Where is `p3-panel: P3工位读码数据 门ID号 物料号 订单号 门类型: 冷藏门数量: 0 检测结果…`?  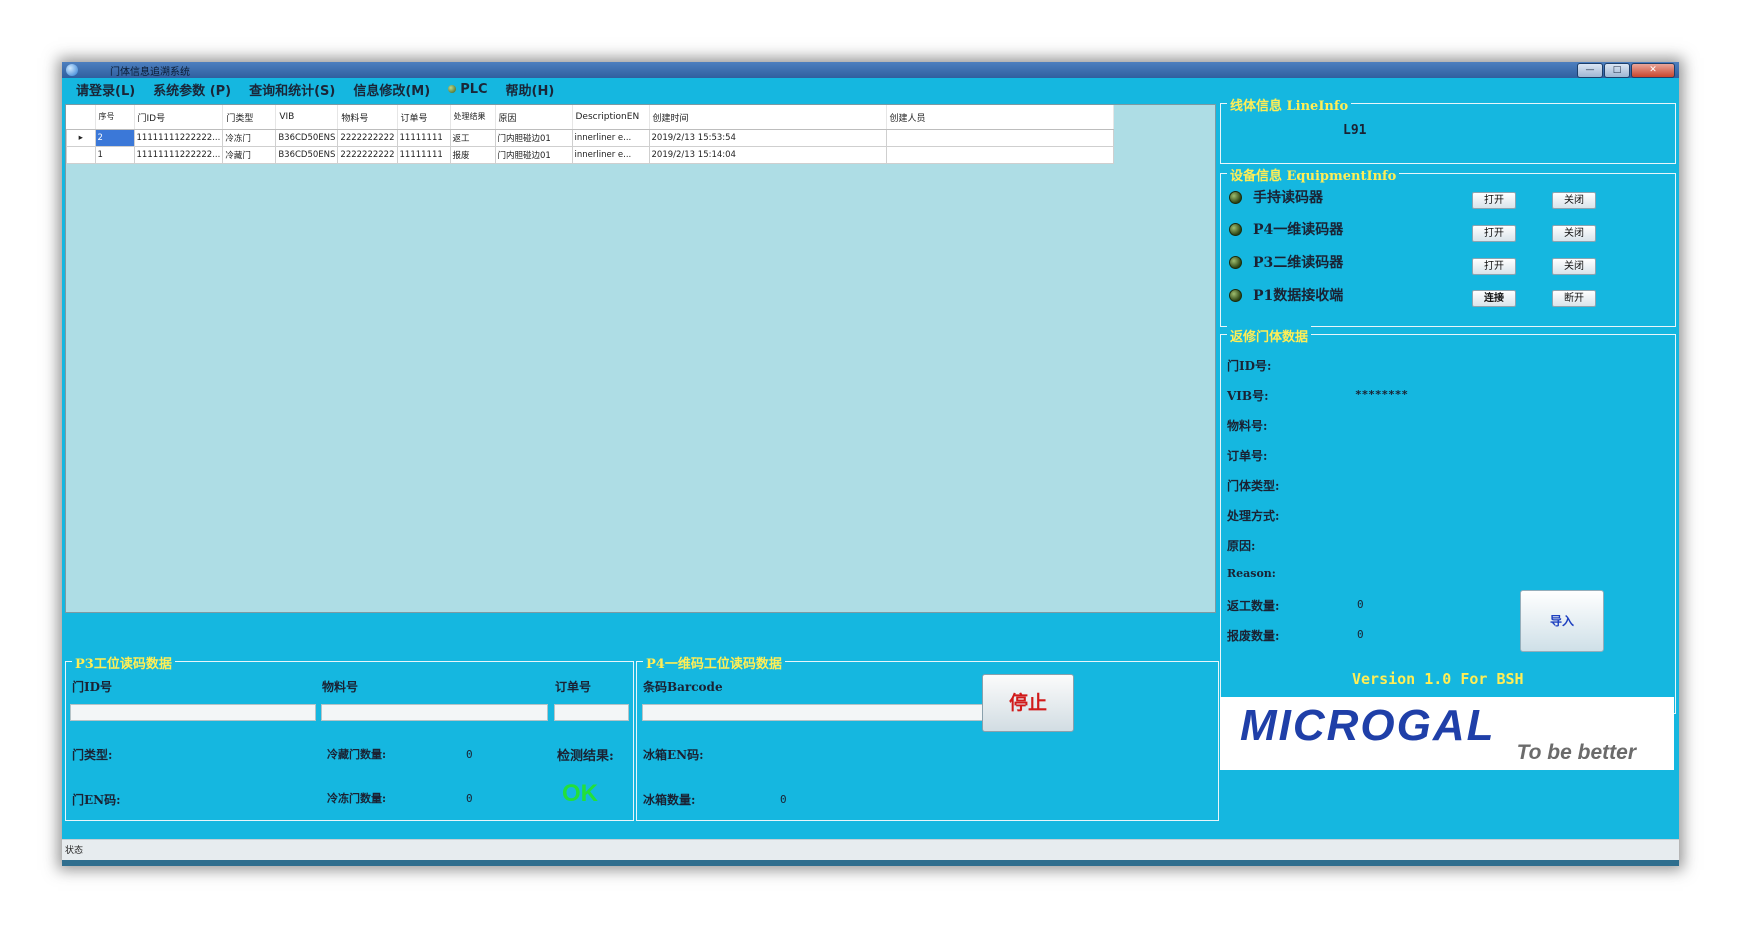 p3-panel: P3工位读码数据 门ID号 物料号 订单号 门类型: 冷藏门数量: 0 检测结果… is located at coordinates (349, 737).